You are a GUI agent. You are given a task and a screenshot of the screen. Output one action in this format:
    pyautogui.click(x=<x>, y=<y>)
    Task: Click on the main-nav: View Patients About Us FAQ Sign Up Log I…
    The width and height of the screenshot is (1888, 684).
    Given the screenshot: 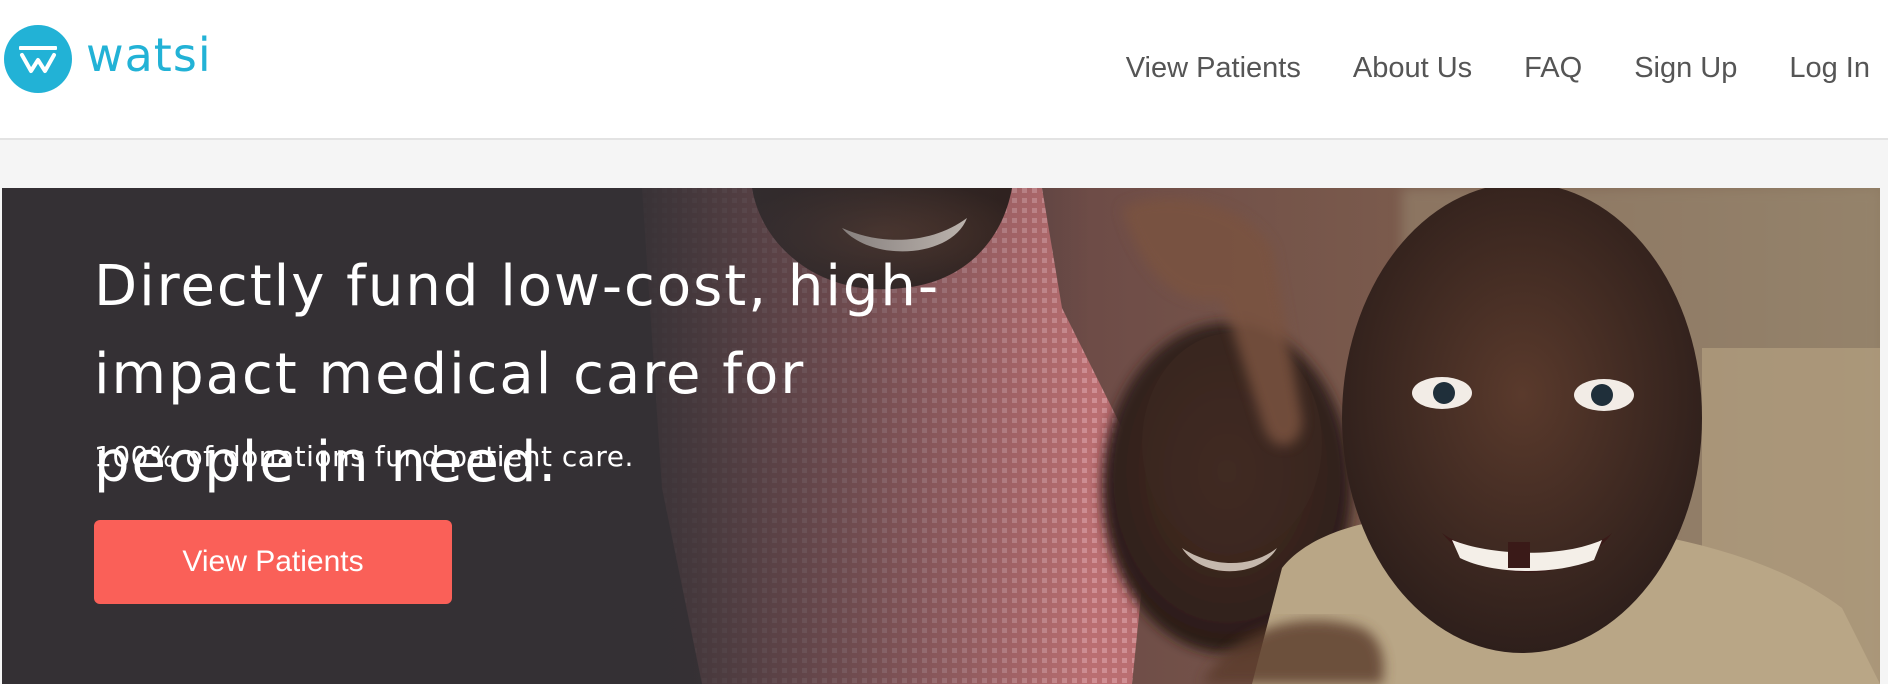 What is the action you would take?
    pyautogui.click(x=1498, y=68)
    